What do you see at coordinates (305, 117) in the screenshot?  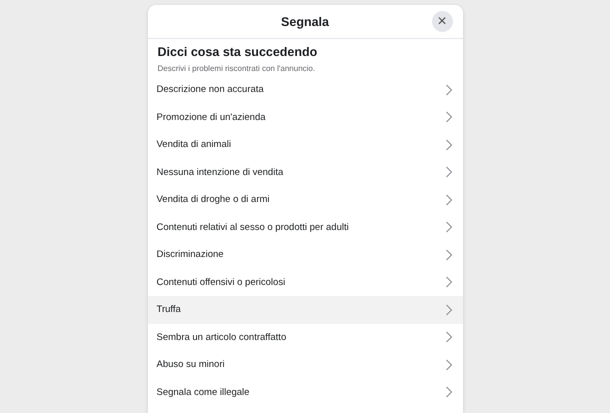 I see `report-option: Promozione di un'azienda` at bounding box center [305, 117].